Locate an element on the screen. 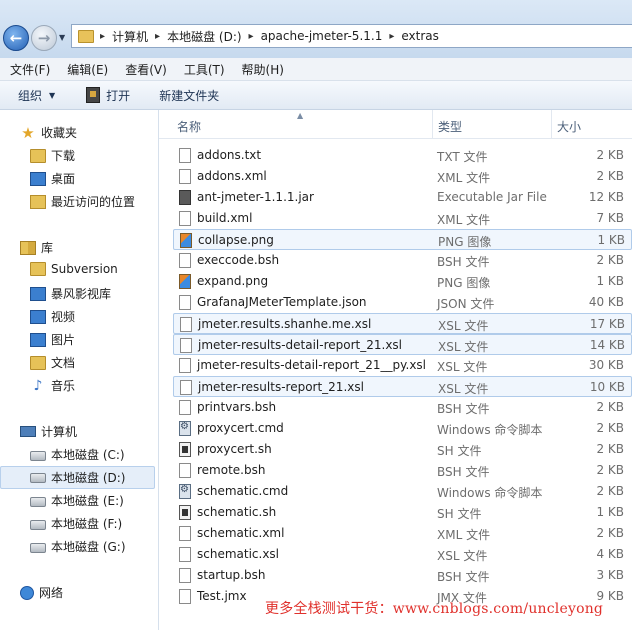 The width and height of the screenshot is (632, 630). sidebar-favorites-label: 收藏夹 is located at coordinates (59, 133).